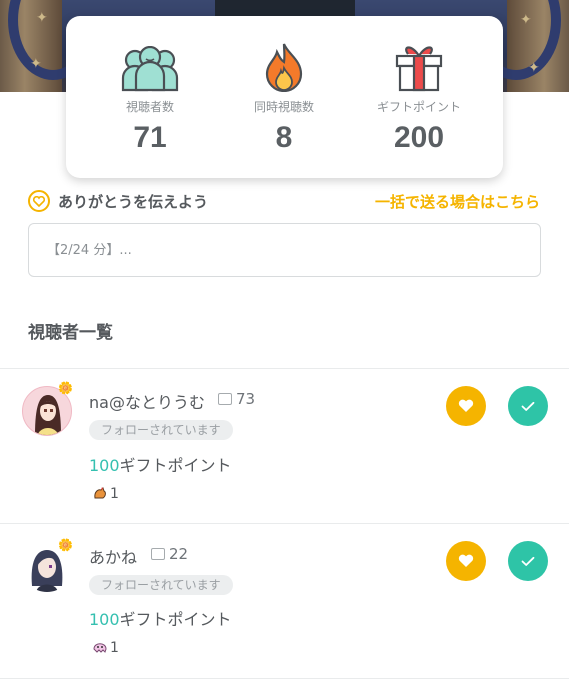 This screenshot has width=569, height=680. I want to click on stat-concurrent: 同時視聴数 8, so click(284, 97).